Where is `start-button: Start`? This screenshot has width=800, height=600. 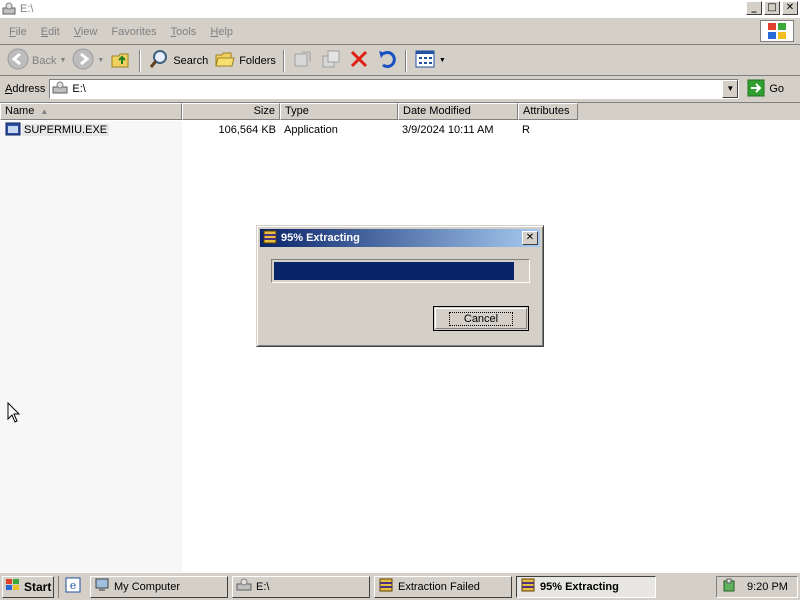
start-button: Start is located at coordinates (28, 586).